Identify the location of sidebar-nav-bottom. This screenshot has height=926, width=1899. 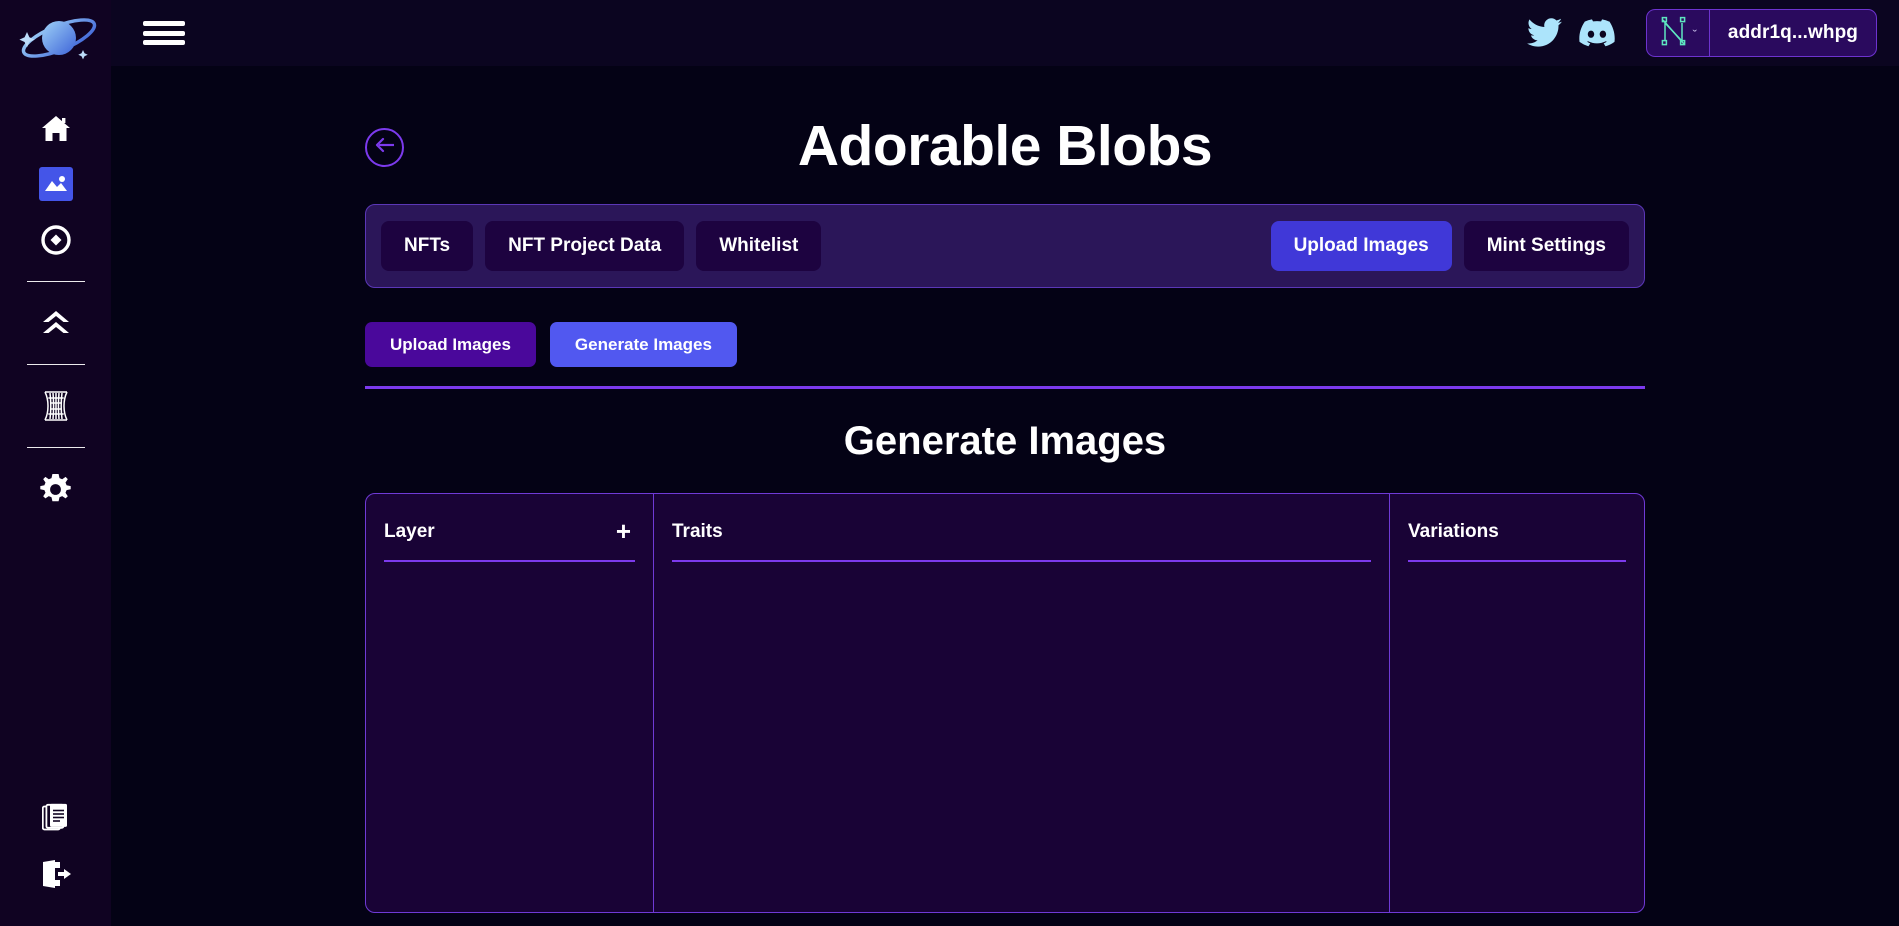
(55, 858).